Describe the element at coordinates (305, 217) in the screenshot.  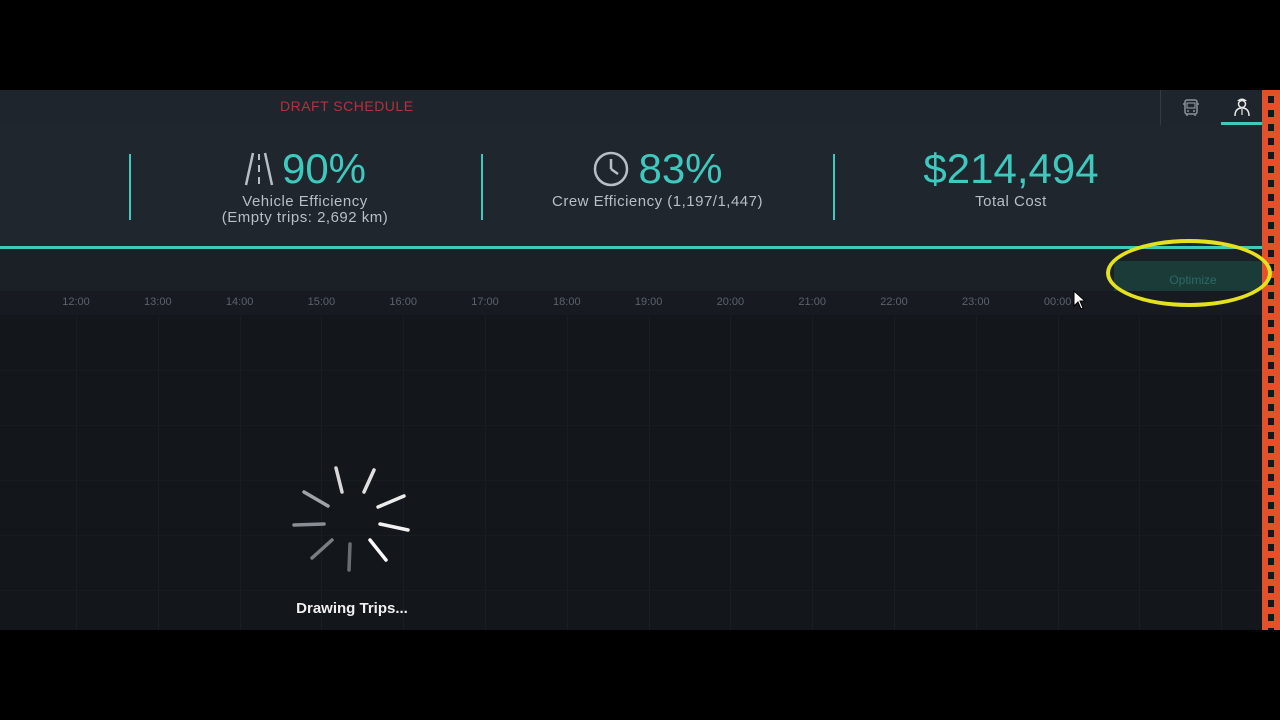
I see `empty-trips-label: (Empty trips: 2,692 km)` at that location.